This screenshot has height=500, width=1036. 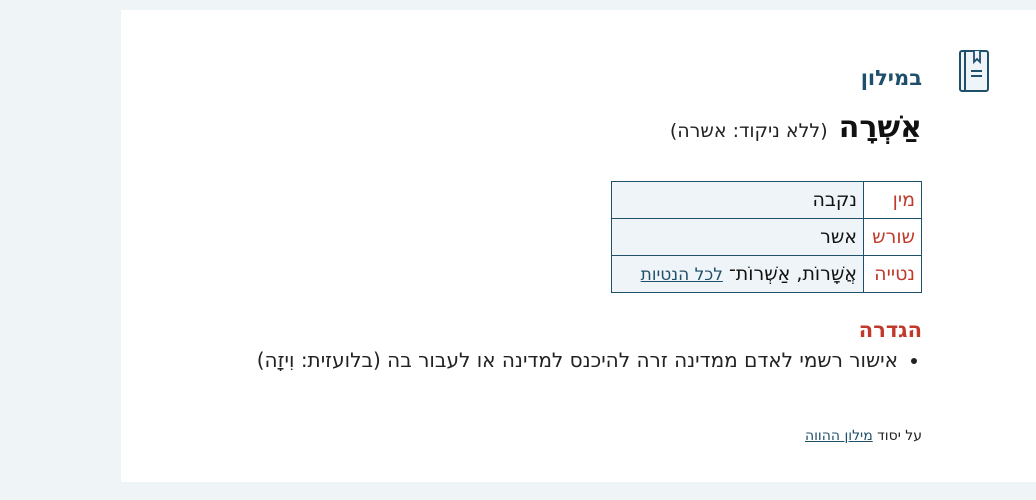 What do you see at coordinates (748, 131) in the screenshot?
I see `no-nikud-note: (ללא ניקוד: אשרה)` at bounding box center [748, 131].